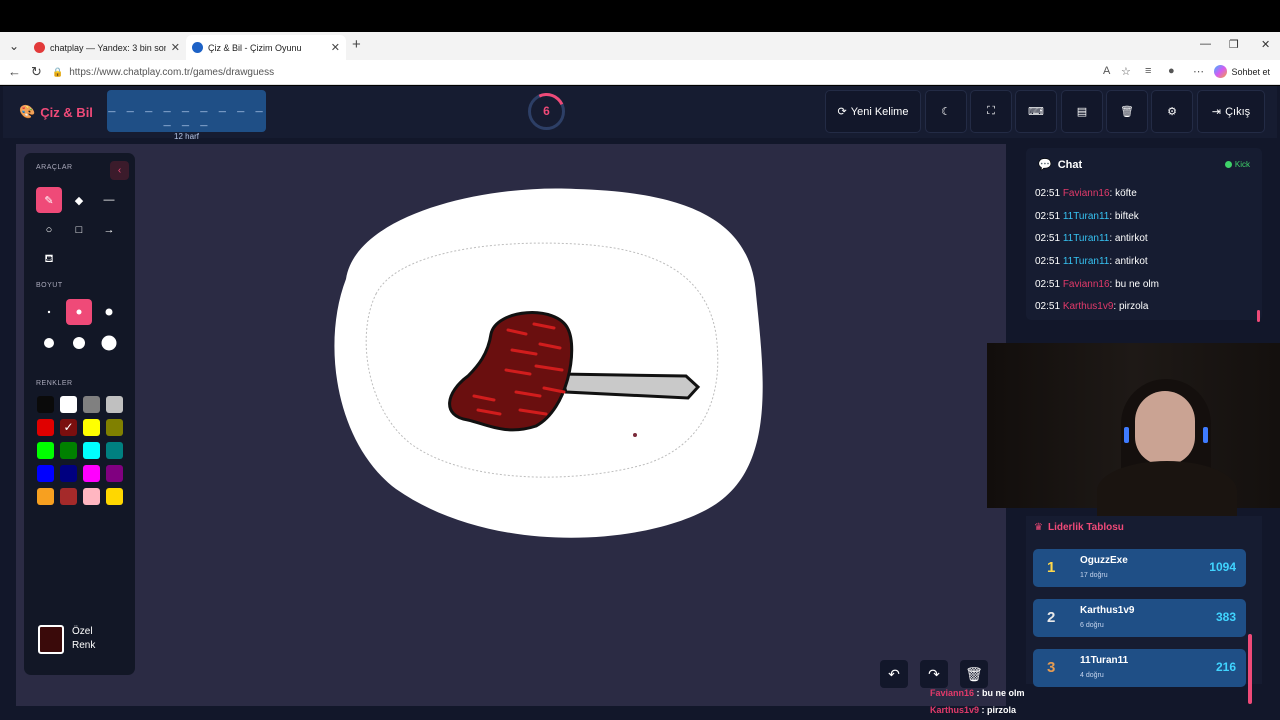 This screenshot has width=1280, height=720. Describe the element at coordinates (1167, 491) in the screenshot. I see `webcam-body` at that location.